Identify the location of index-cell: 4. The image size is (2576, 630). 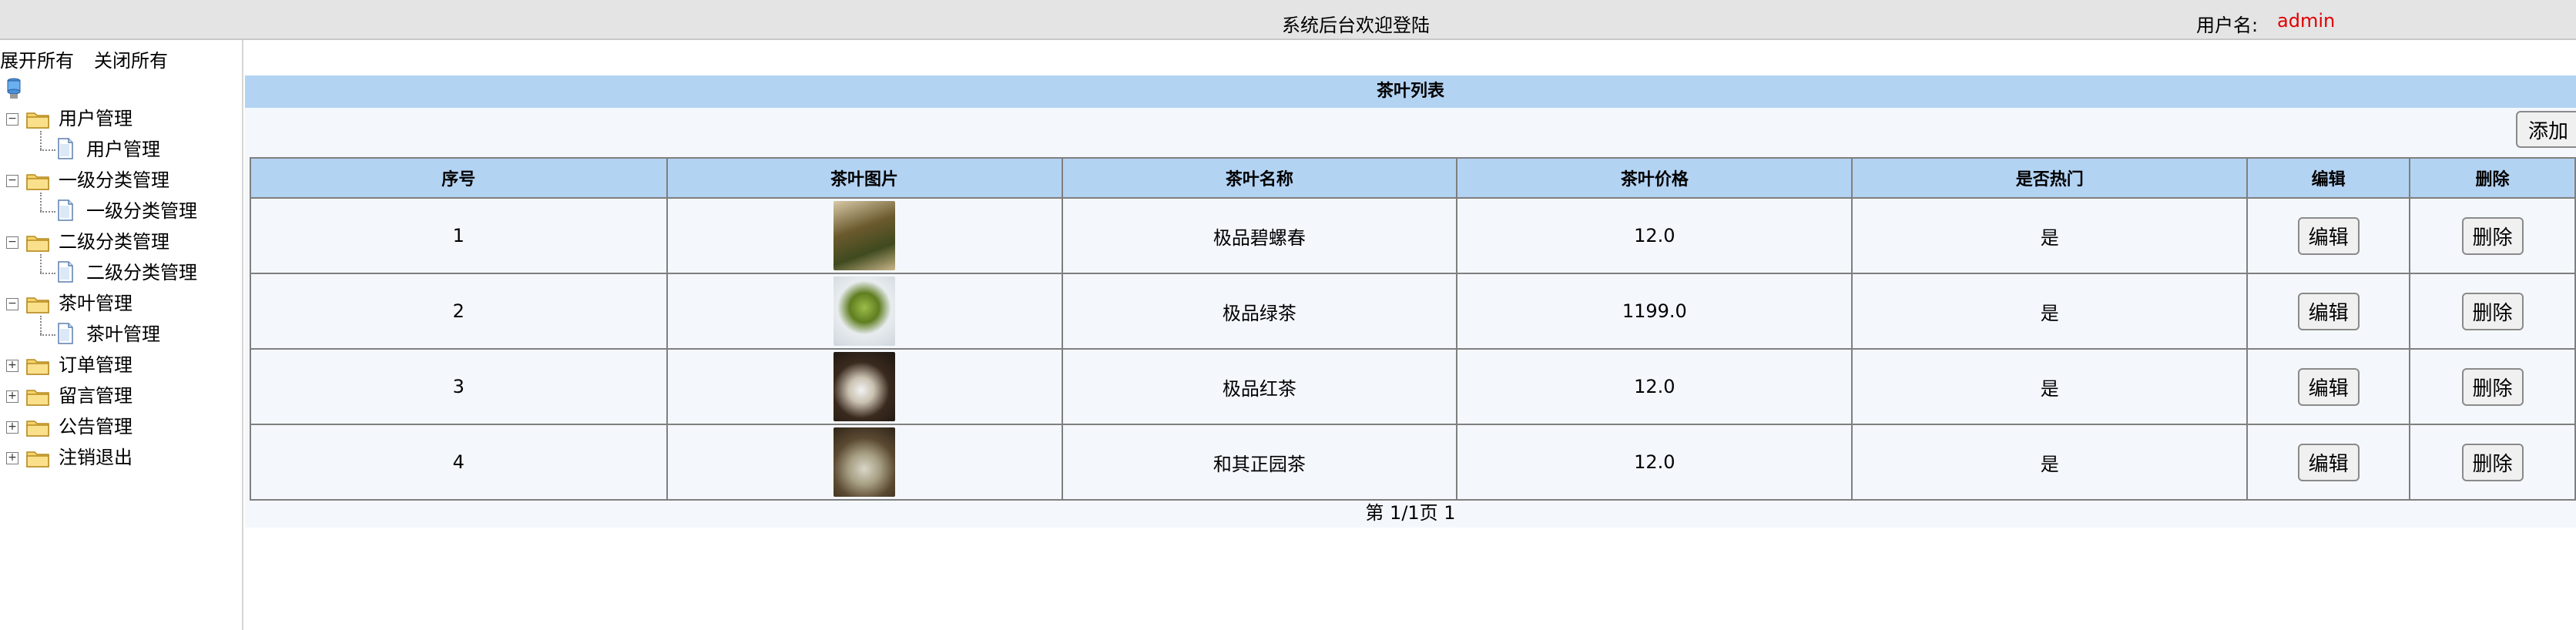
(459, 462).